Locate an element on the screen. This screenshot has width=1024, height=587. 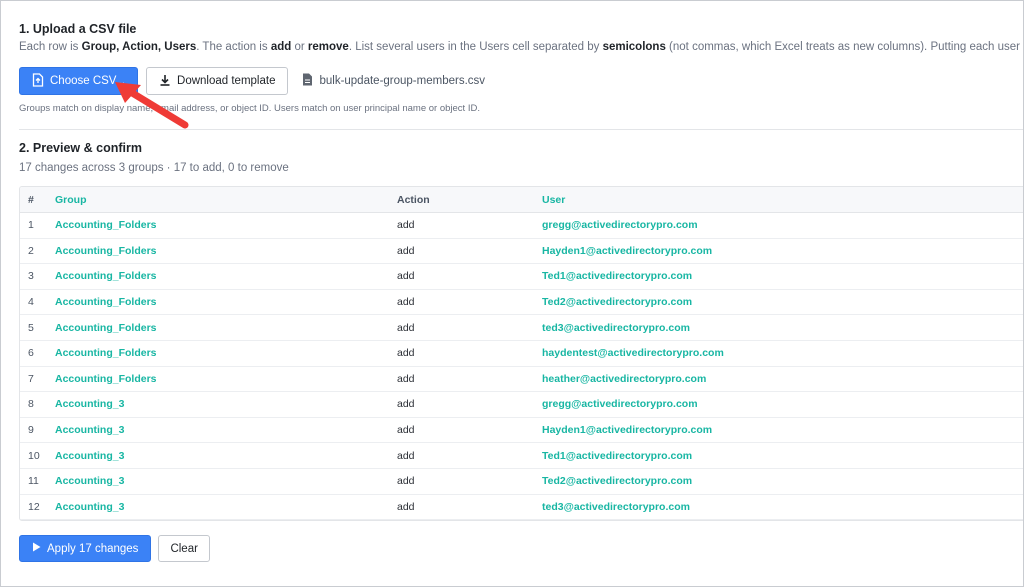
desc-text: . The action is is located at coordinates (233, 47).